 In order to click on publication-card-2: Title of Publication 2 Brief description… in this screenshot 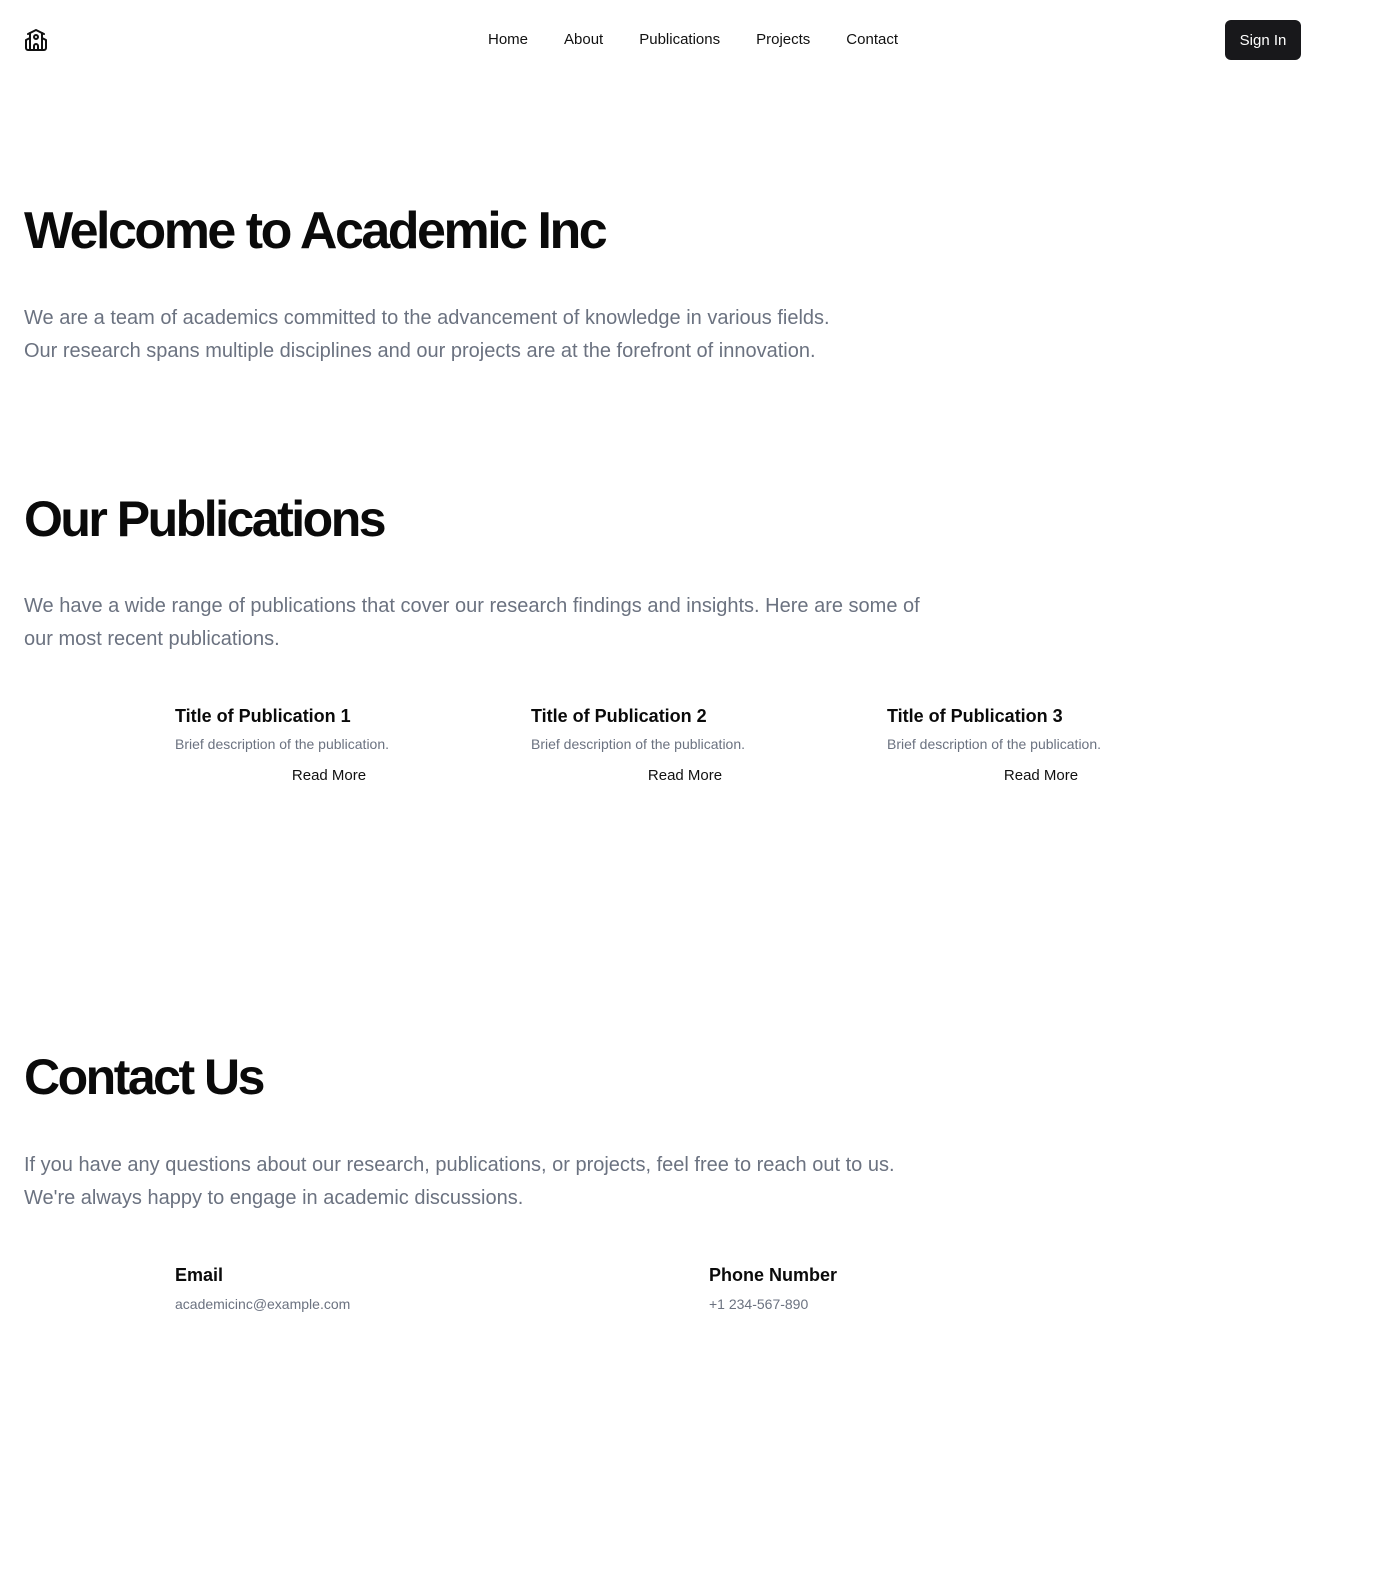, I will do `click(709, 745)`.